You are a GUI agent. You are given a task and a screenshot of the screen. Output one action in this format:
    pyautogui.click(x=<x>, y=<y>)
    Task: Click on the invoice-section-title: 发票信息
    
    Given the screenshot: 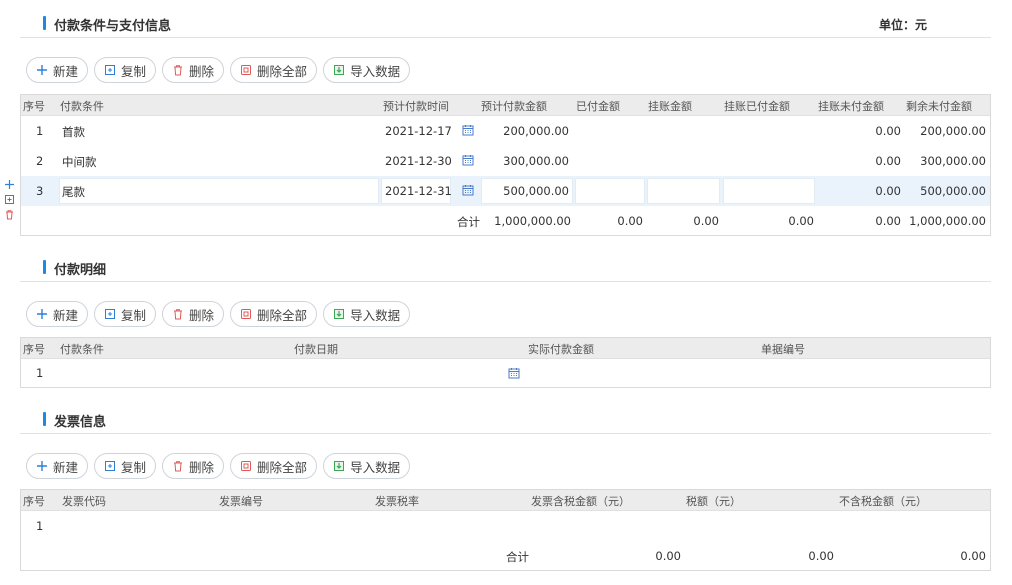 What is the action you would take?
    pyautogui.click(x=80, y=422)
    